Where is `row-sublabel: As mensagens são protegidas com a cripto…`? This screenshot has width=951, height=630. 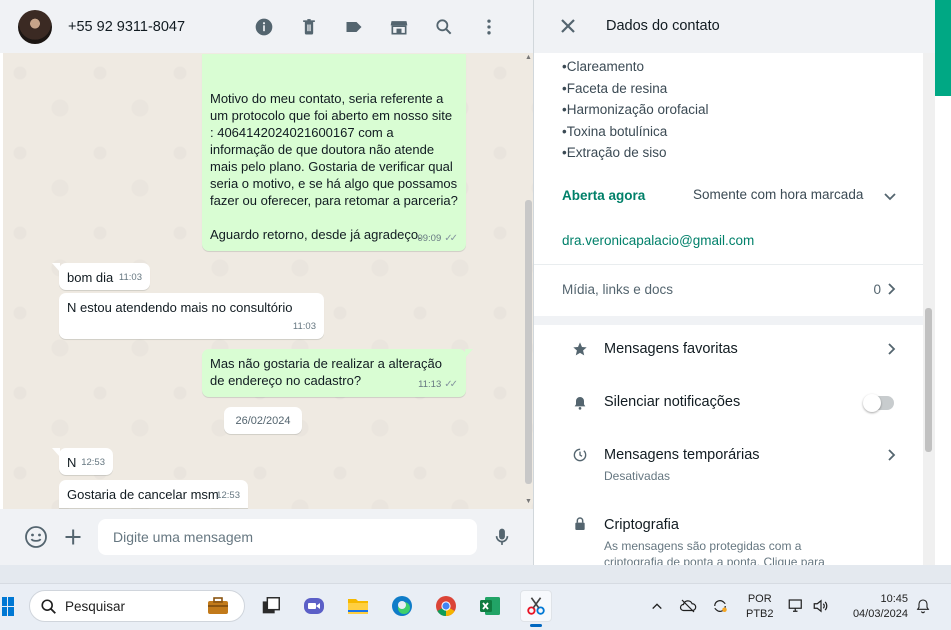 row-sublabel: As mensagens são protegidas com a cripto… is located at coordinates (714, 552).